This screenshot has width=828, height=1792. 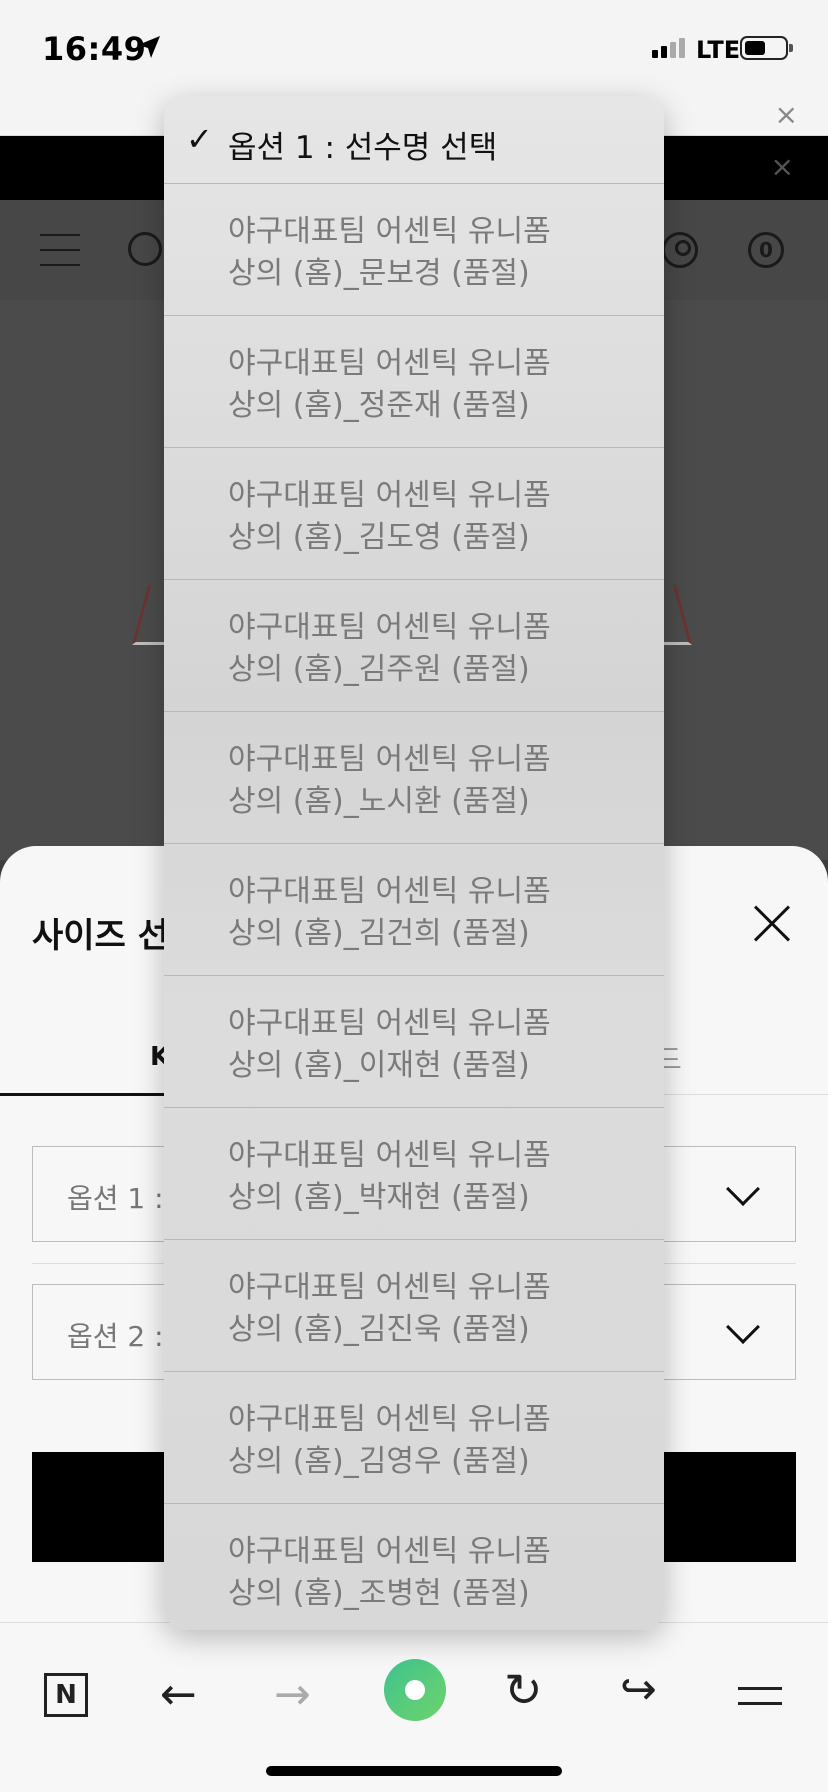 I want to click on picker-option-line2: 상의 (홈)_박재현 (품절), so click(x=379, y=1197).